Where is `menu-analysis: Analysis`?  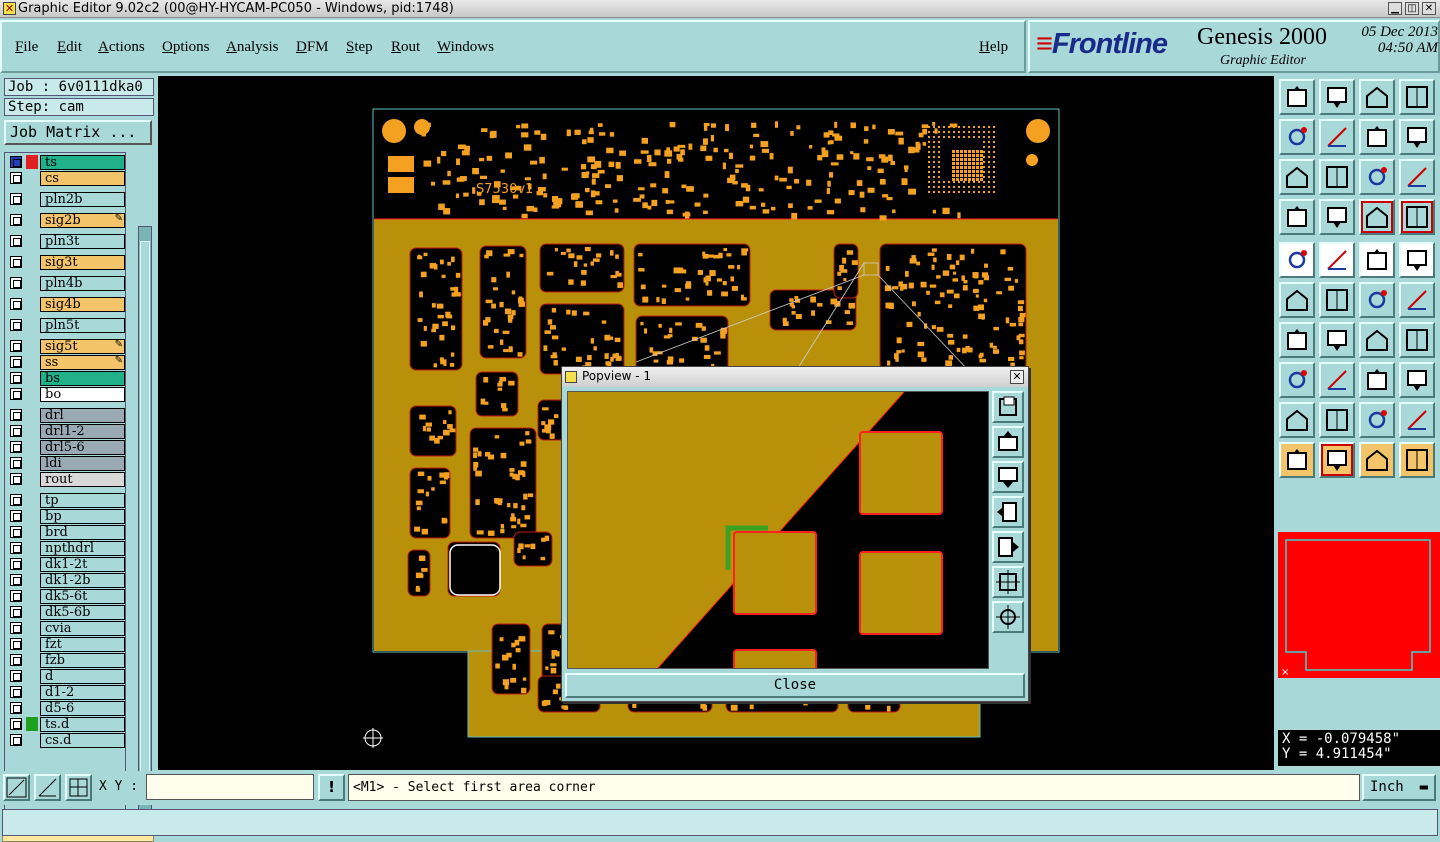 menu-analysis: Analysis is located at coordinates (252, 47).